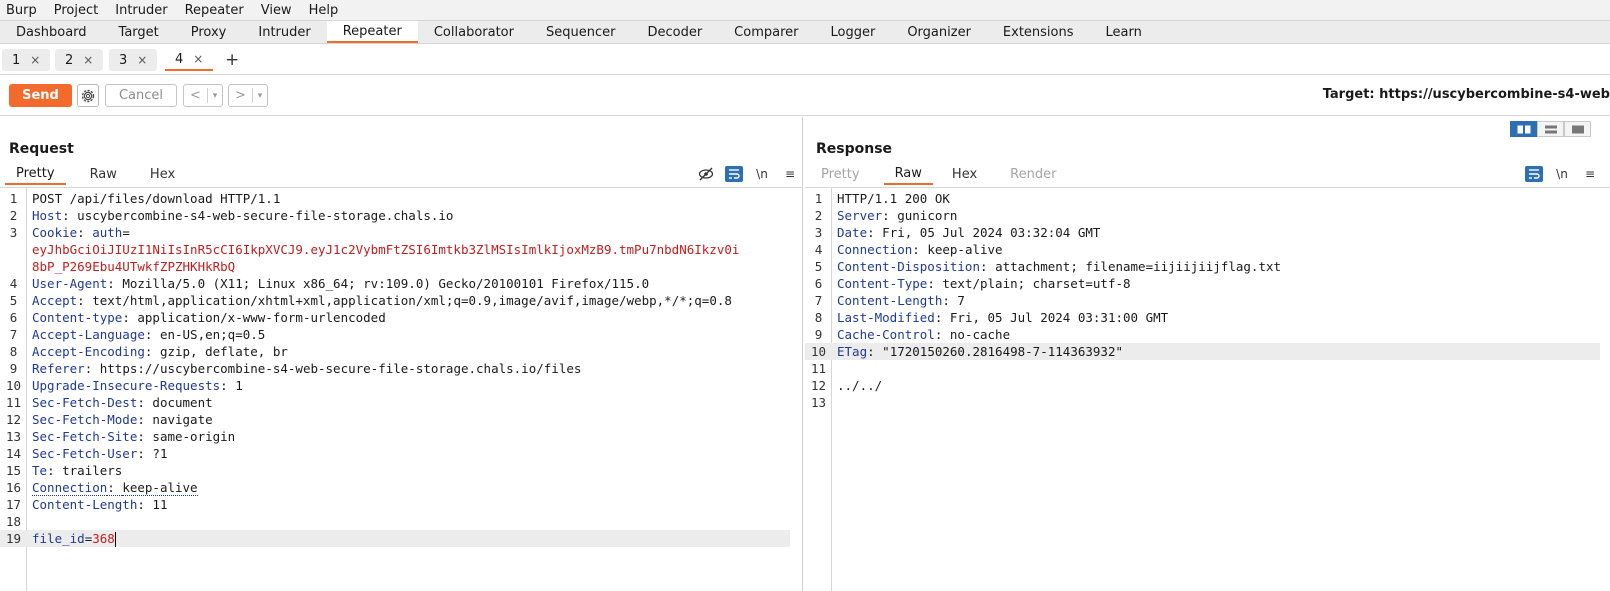 The image size is (1610, 591). What do you see at coordinates (79, 60) in the screenshot?
I see `repeater-tab-2: 2 ×` at bounding box center [79, 60].